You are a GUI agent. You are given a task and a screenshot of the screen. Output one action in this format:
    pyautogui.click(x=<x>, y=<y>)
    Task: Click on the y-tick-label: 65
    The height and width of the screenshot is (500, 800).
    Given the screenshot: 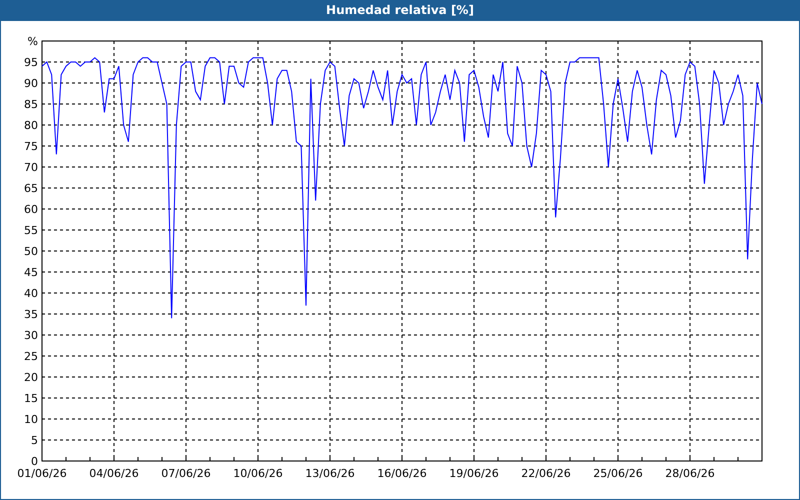 What is the action you would take?
    pyautogui.click(x=31, y=188)
    